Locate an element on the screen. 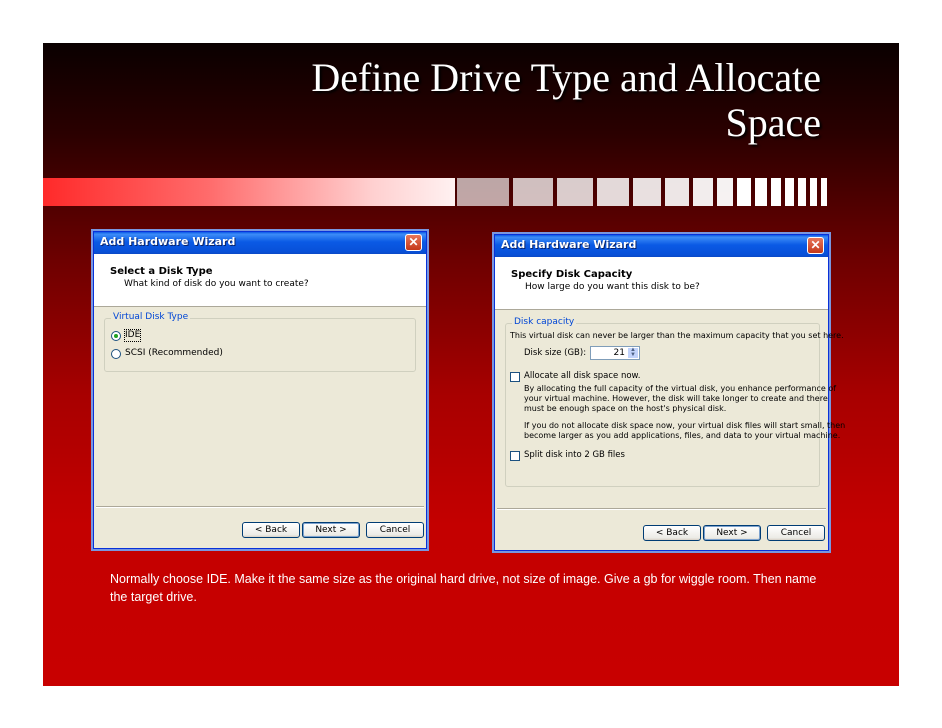 The height and width of the screenshot is (728, 942). split-checkbox is located at coordinates (515, 456).